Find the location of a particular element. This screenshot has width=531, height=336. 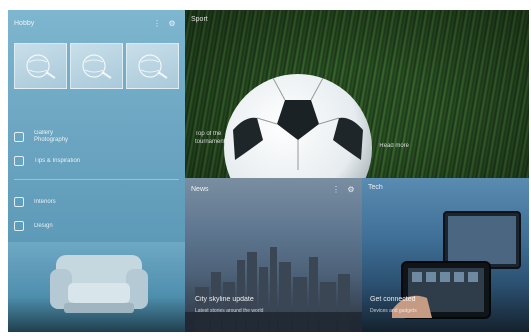

menu-item-interiors: Interiors is located at coordinates (96, 202).